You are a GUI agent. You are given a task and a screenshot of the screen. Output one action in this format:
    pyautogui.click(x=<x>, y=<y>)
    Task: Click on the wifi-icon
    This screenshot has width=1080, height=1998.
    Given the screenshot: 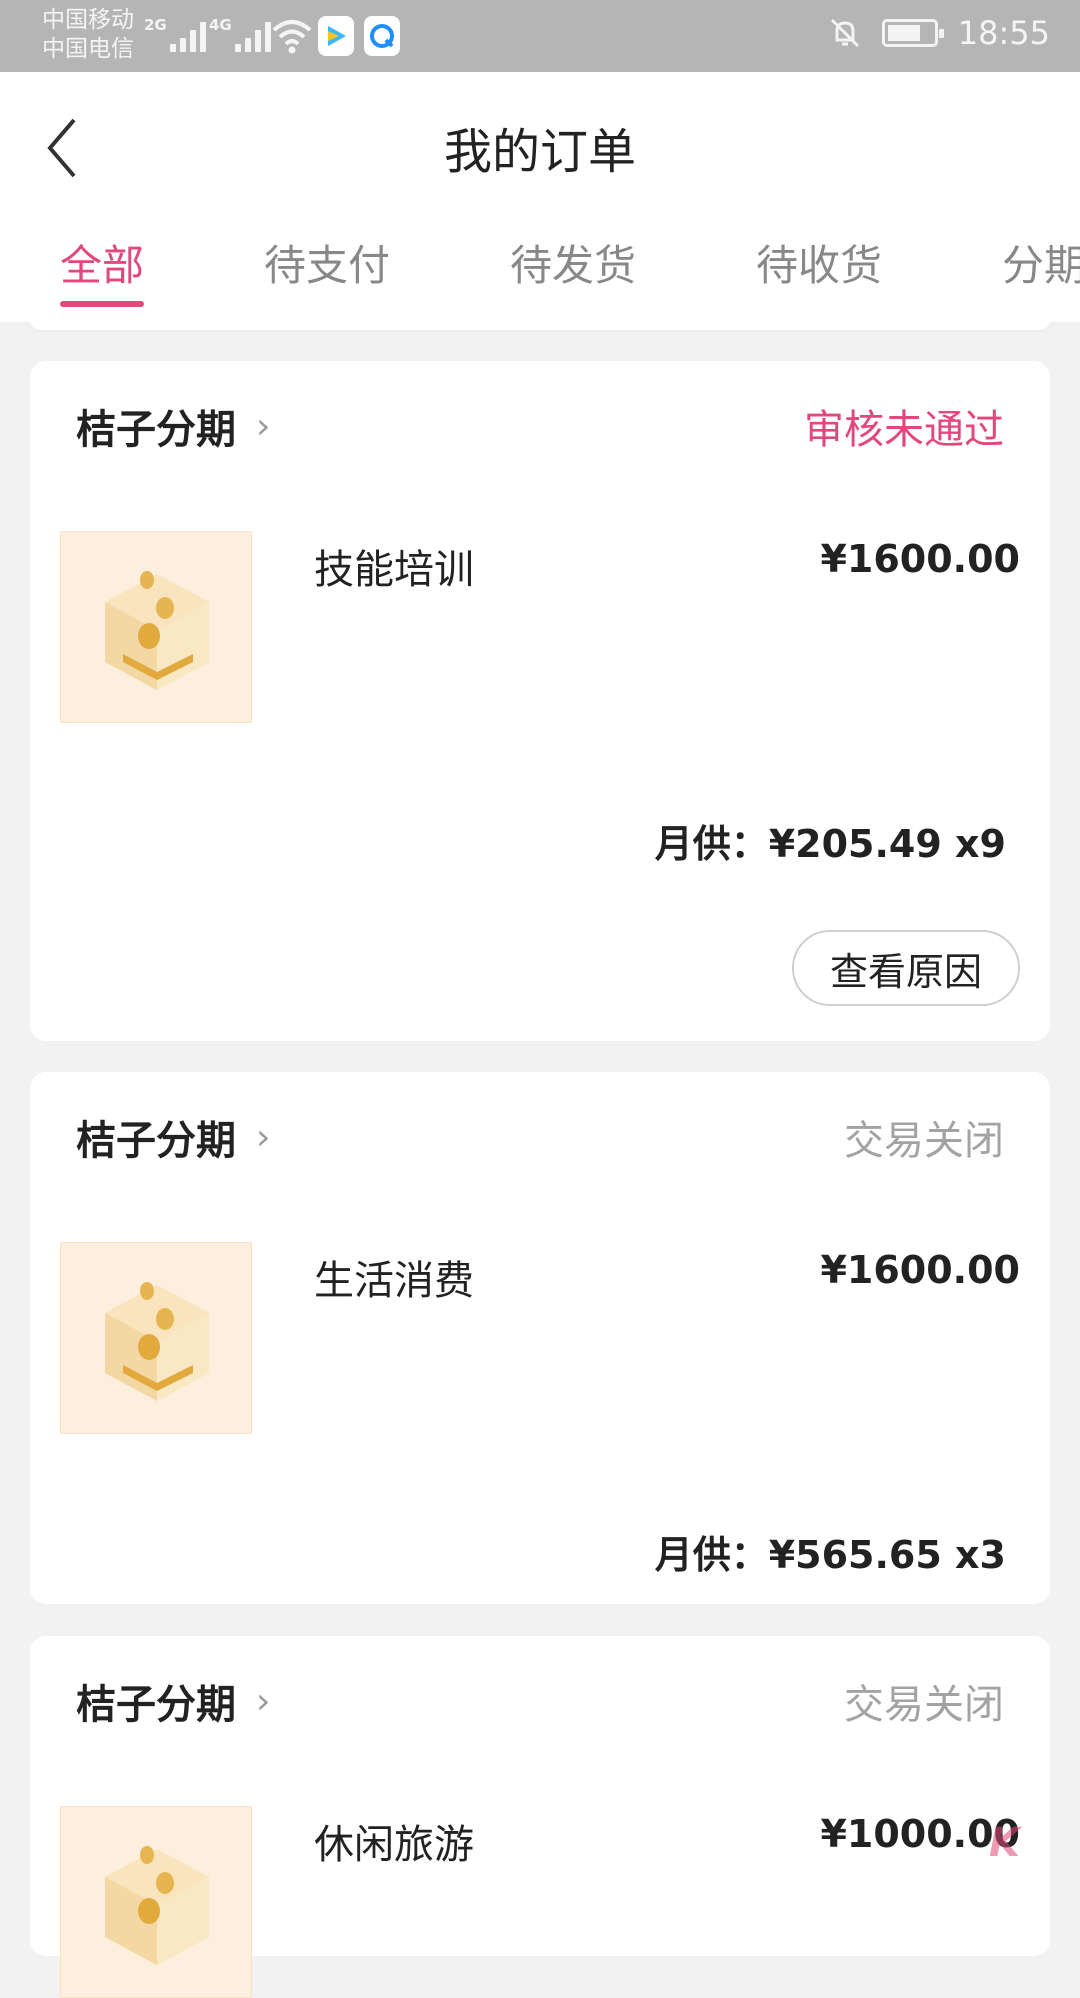 What is the action you would take?
    pyautogui.click(x=292, y=37)
    